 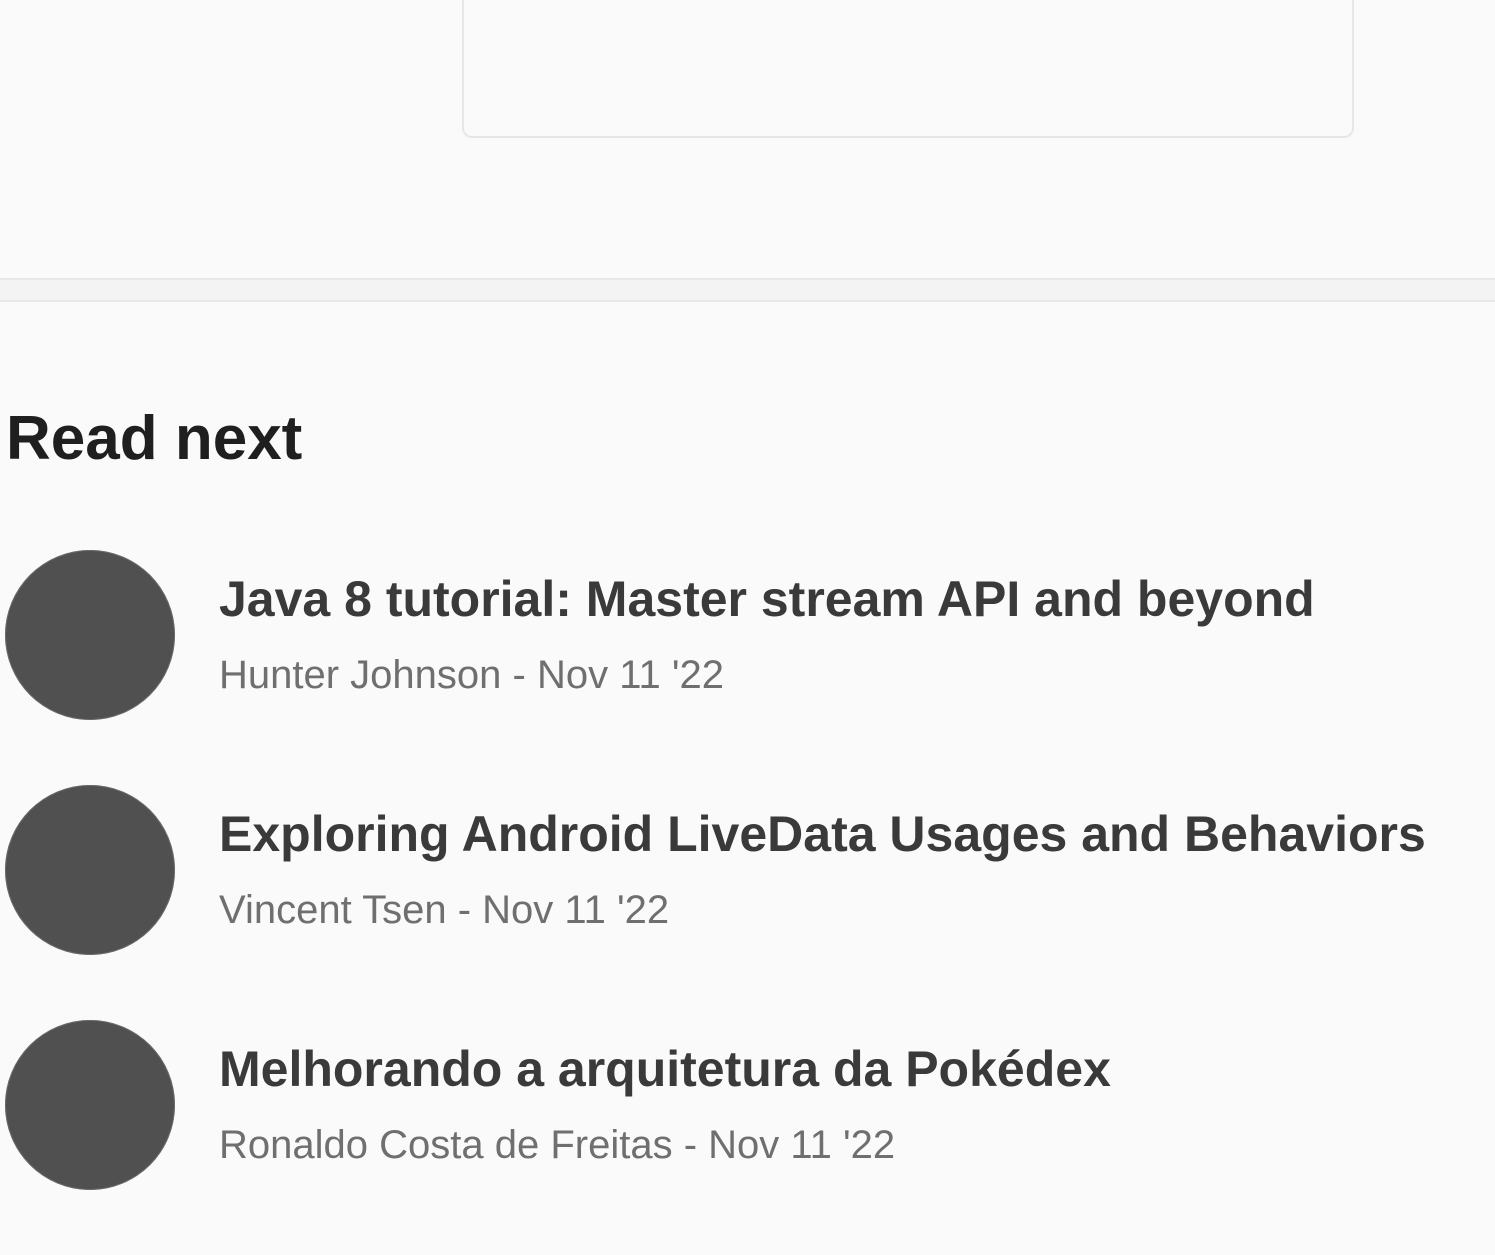 What do you see at coordinates (665, 1069) in the screenshot?
I see `article-title-link: Melhorando a arquitetura da Pokédex` at bounding box center [665, 1069].